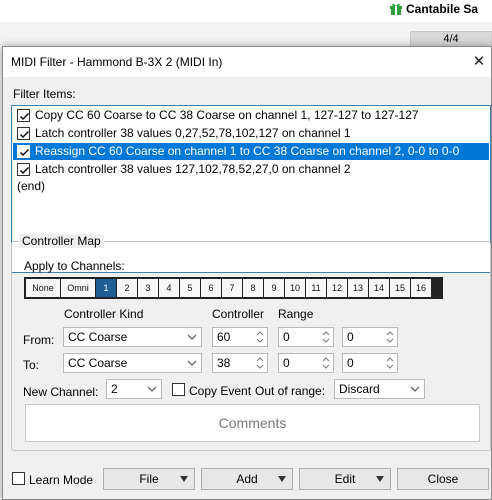 The image size is (492, 500). What do you see at coordinates (306, 337) in the screenshot?
I see `from-range-low-spinner: 0` at bounding box center [306, 337].